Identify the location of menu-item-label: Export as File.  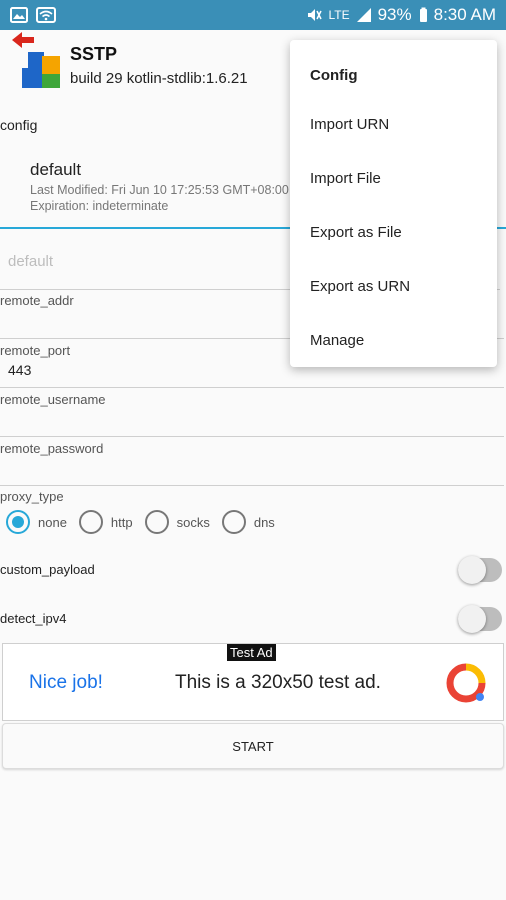
(356, 232).